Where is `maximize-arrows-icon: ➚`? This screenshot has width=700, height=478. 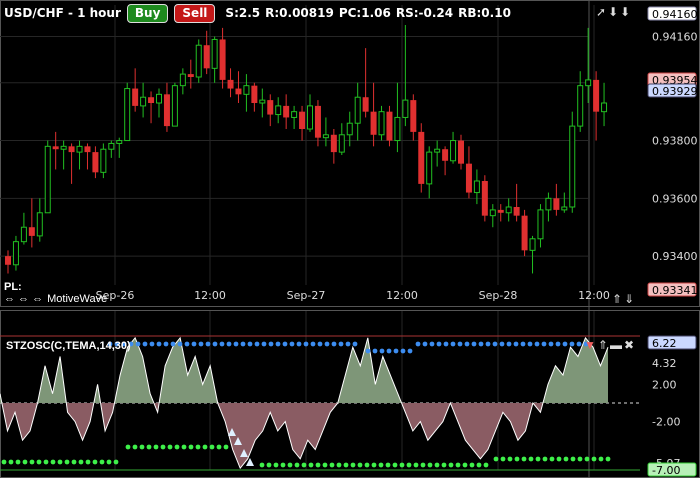 maximize-arrows-icon: ➚ is located at coordinates (602, 12).